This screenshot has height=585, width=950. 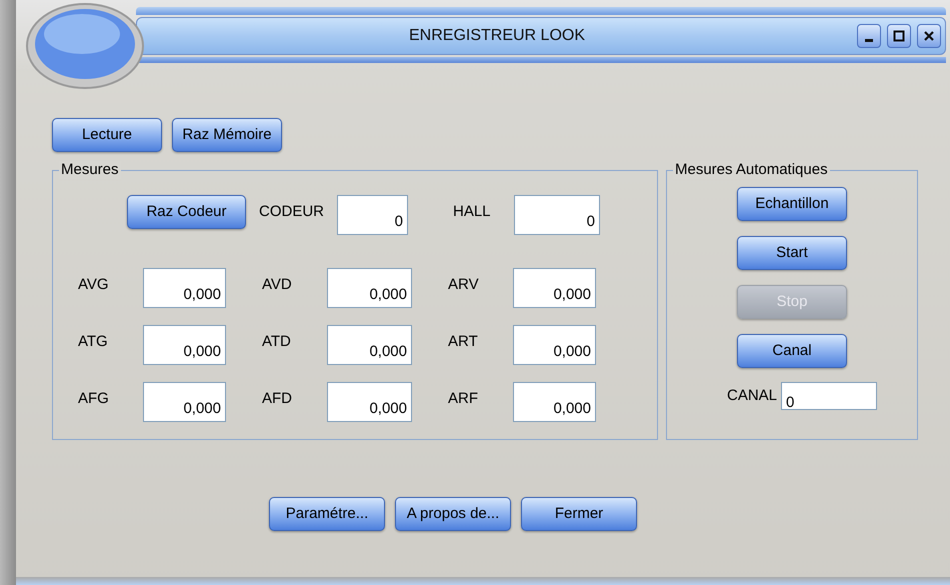 I want to click on button: Raz Mémoire, so click(x=227, y=135).